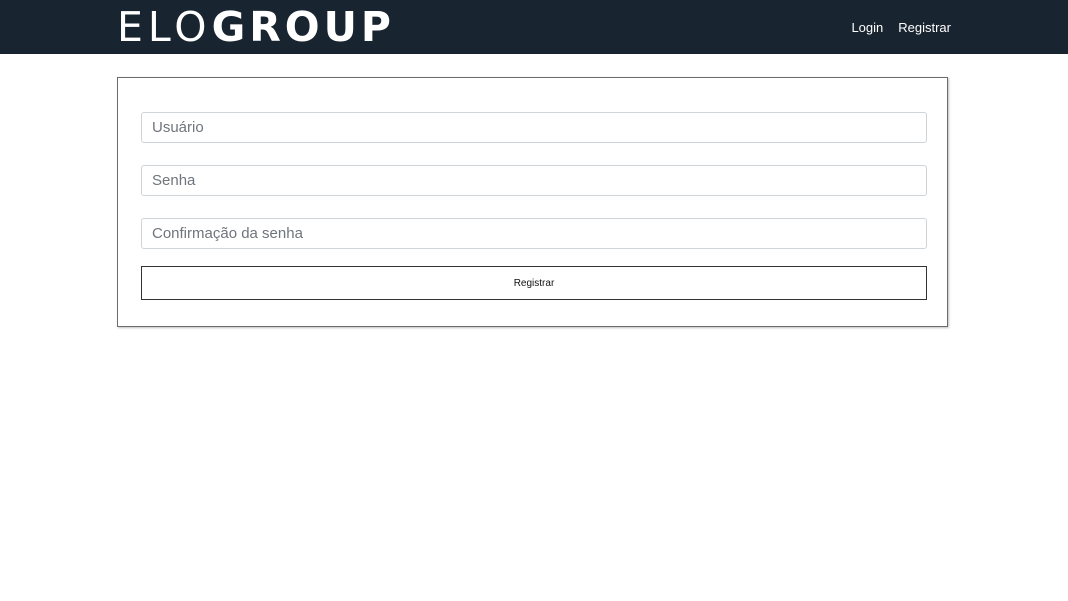 This screenshot has height=601, width=1068. I want to click on nav-login-link: Login, so click(867, 27).